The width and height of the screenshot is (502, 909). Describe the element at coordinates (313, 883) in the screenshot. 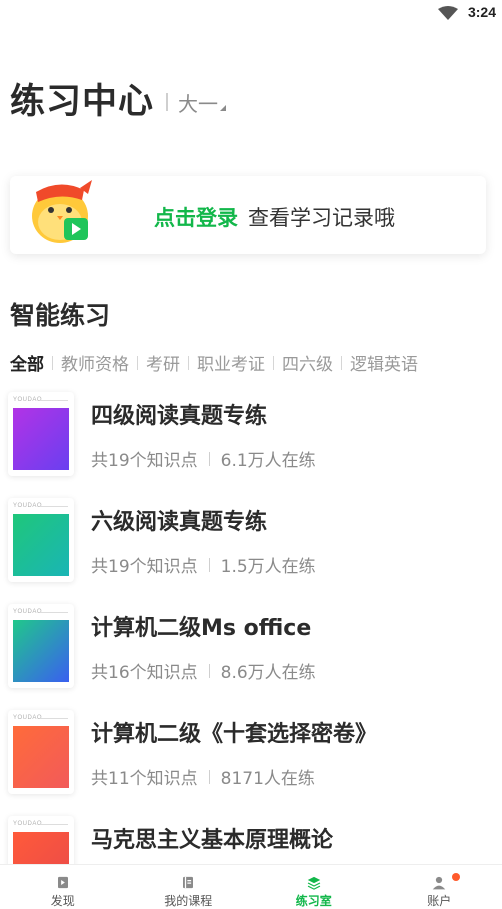

I see `stack-icon` at that location.